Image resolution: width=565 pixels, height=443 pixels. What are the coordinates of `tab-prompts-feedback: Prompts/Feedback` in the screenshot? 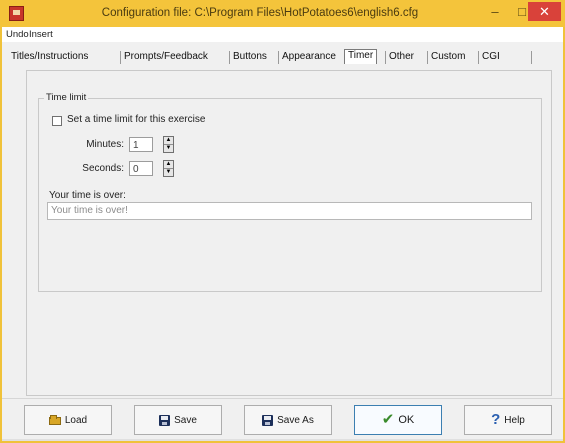 It's located at (164, 57).